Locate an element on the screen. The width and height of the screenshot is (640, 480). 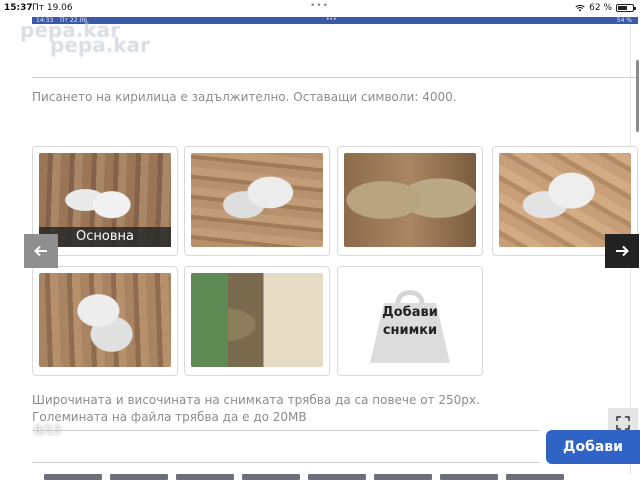
scrollbar is located at coordinates (637, 96).